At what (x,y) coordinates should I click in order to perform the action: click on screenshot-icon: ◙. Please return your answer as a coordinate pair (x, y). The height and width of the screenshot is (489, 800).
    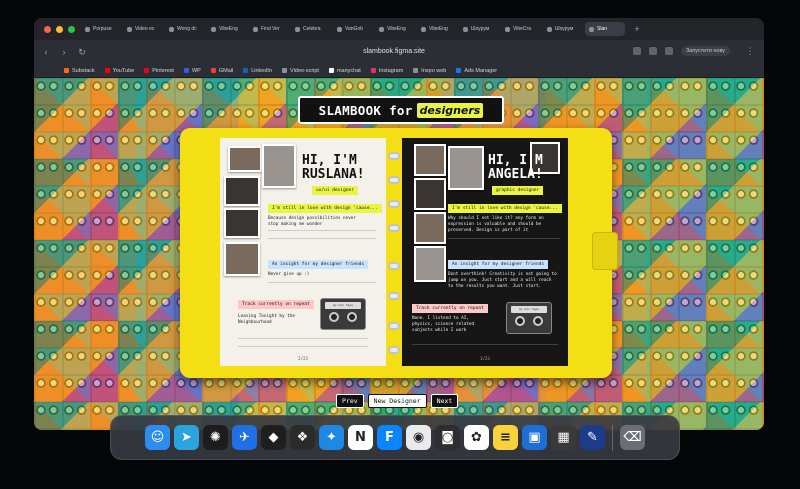
    Looking at the image, I should click on (447, 437).